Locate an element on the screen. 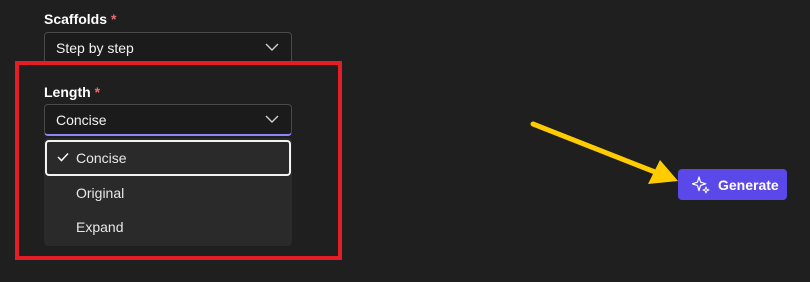  sparkle-icon is located at coordinates (701, 184).